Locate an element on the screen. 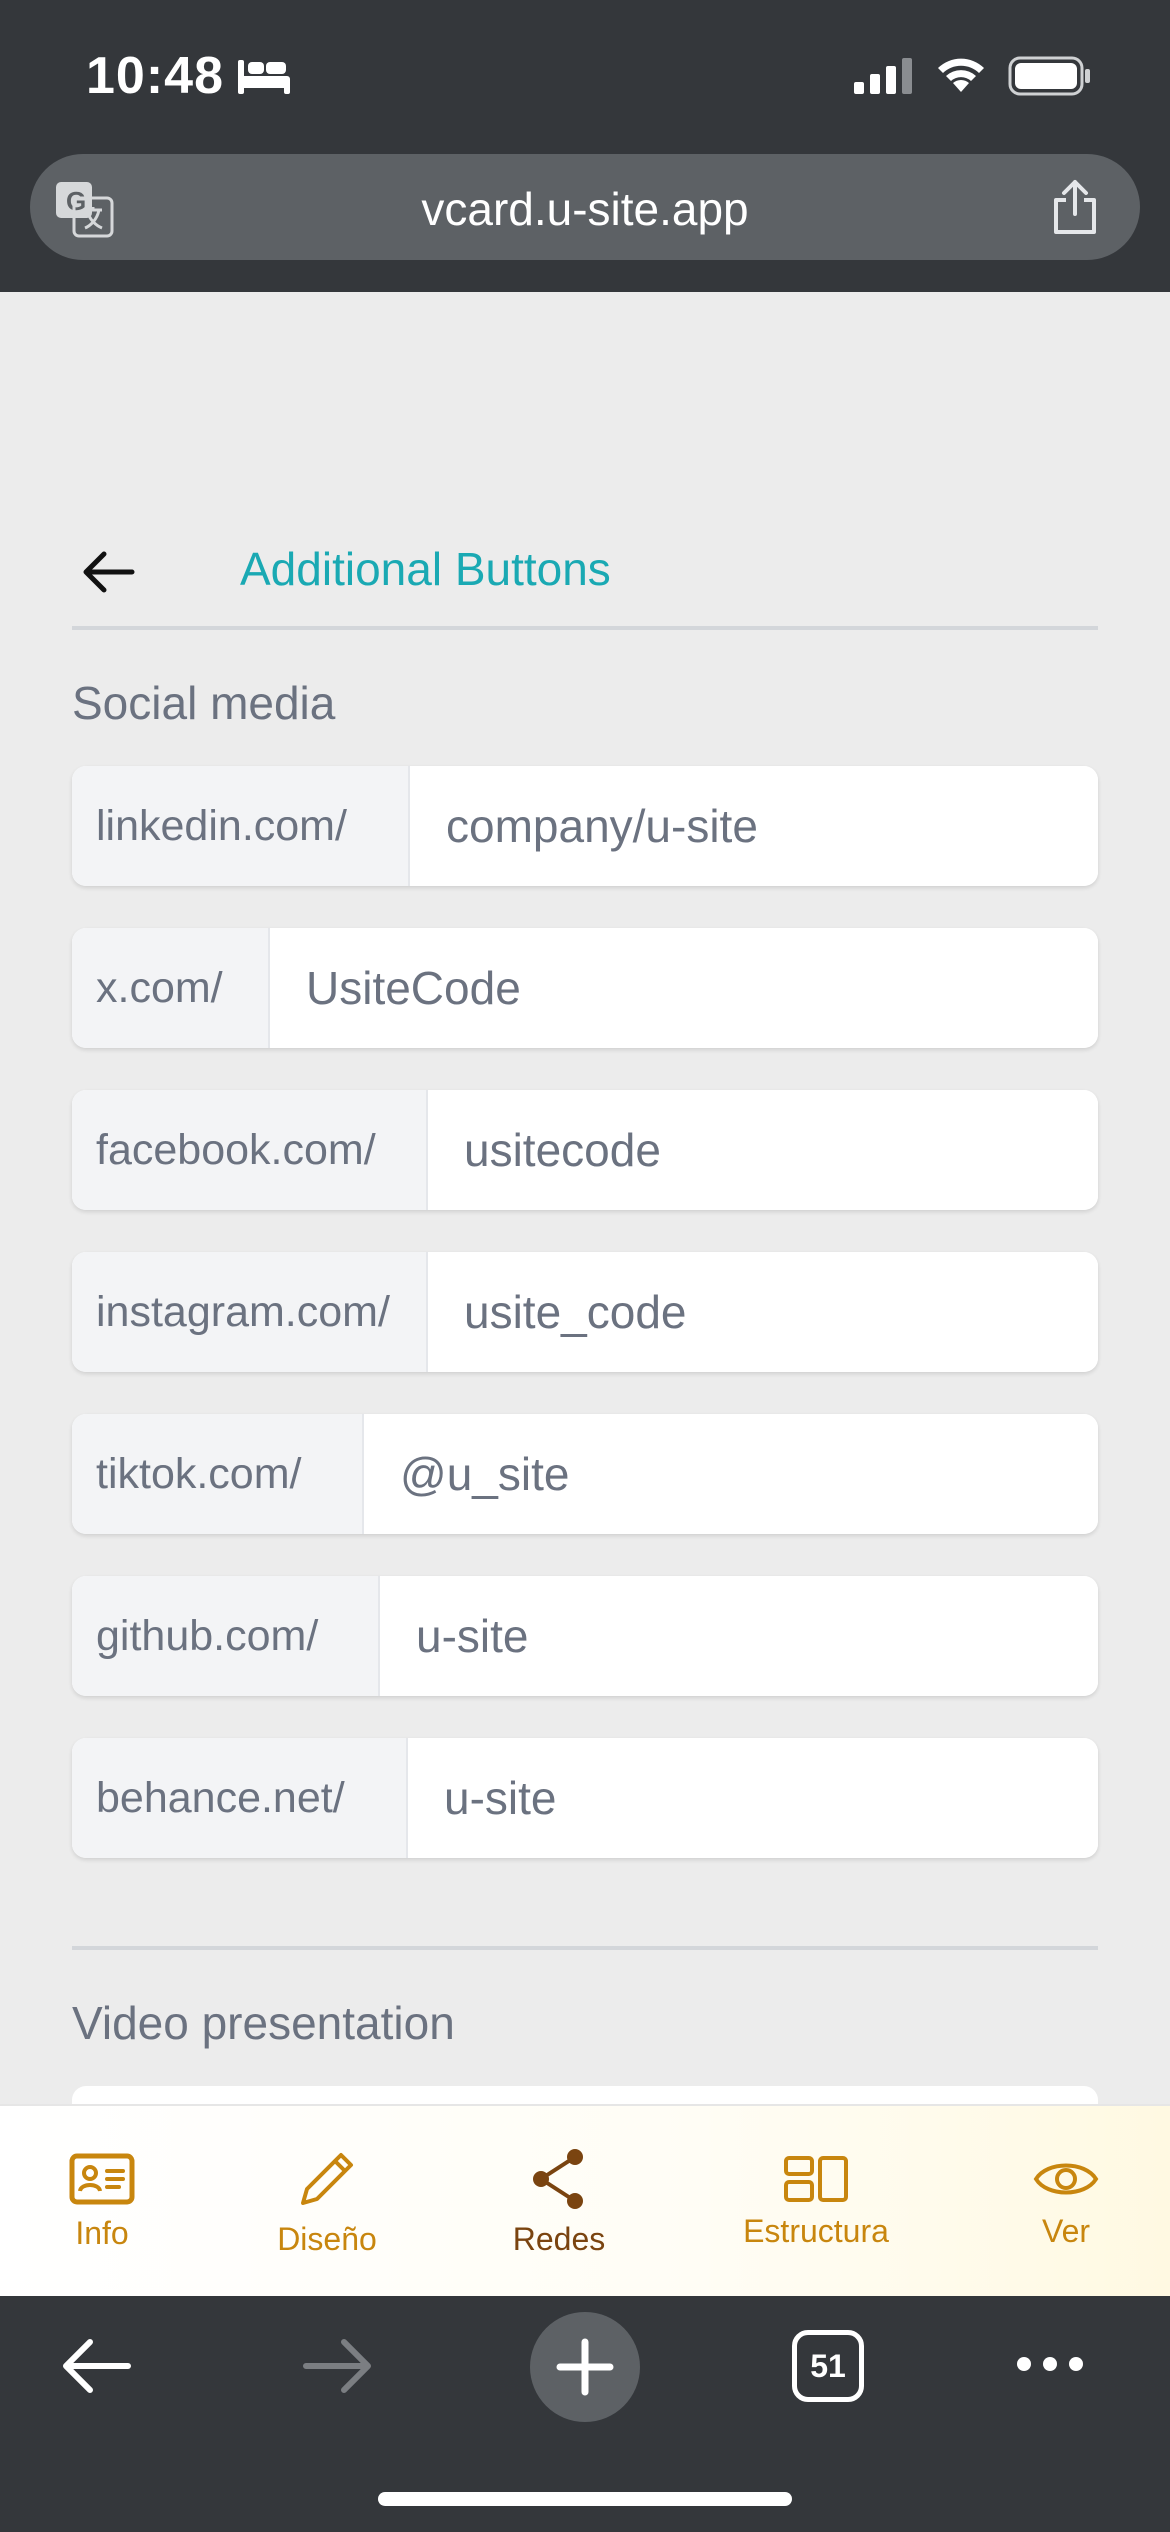 This screenshot has height=2532, width=1170. url-prefix: instagram.com/ is located at coordinates (250, 1312).